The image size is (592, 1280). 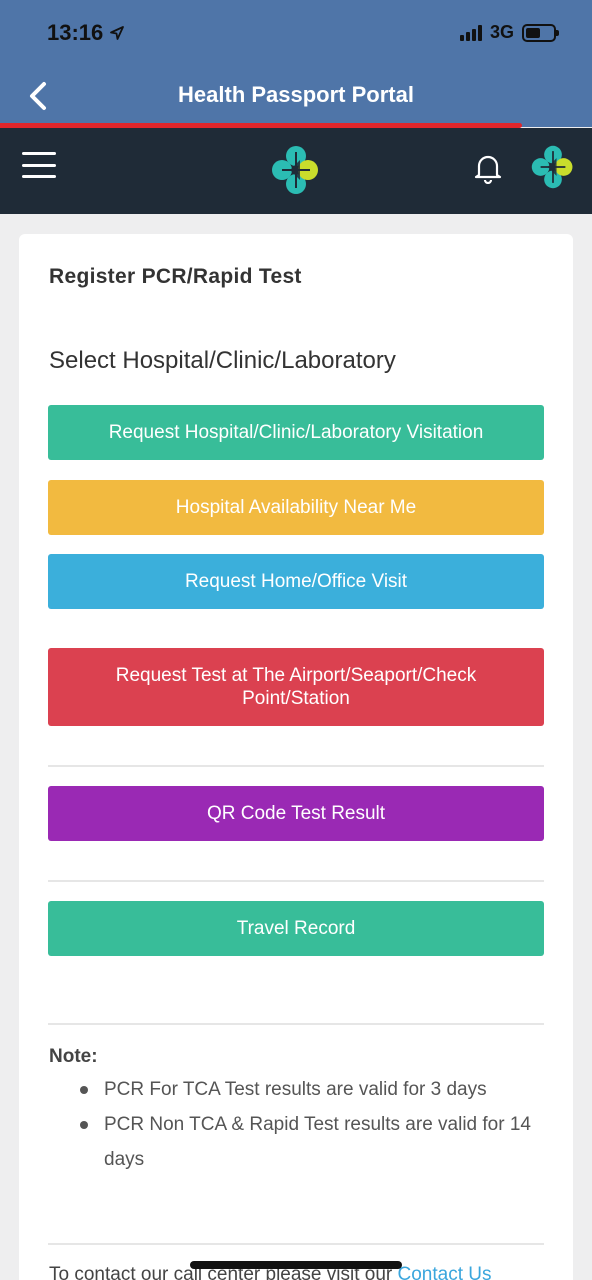 I want to click on hospital-availability-button: Hospital Availability Near Me, so click(x=296, y=507).